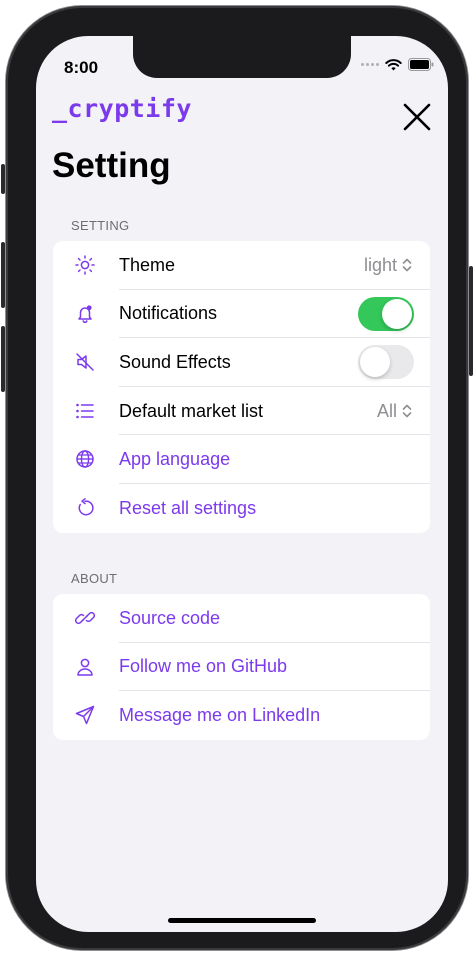 This screenshot has width=476, height=957. I want to click on sound-effects-toggle, so click(386, 362).